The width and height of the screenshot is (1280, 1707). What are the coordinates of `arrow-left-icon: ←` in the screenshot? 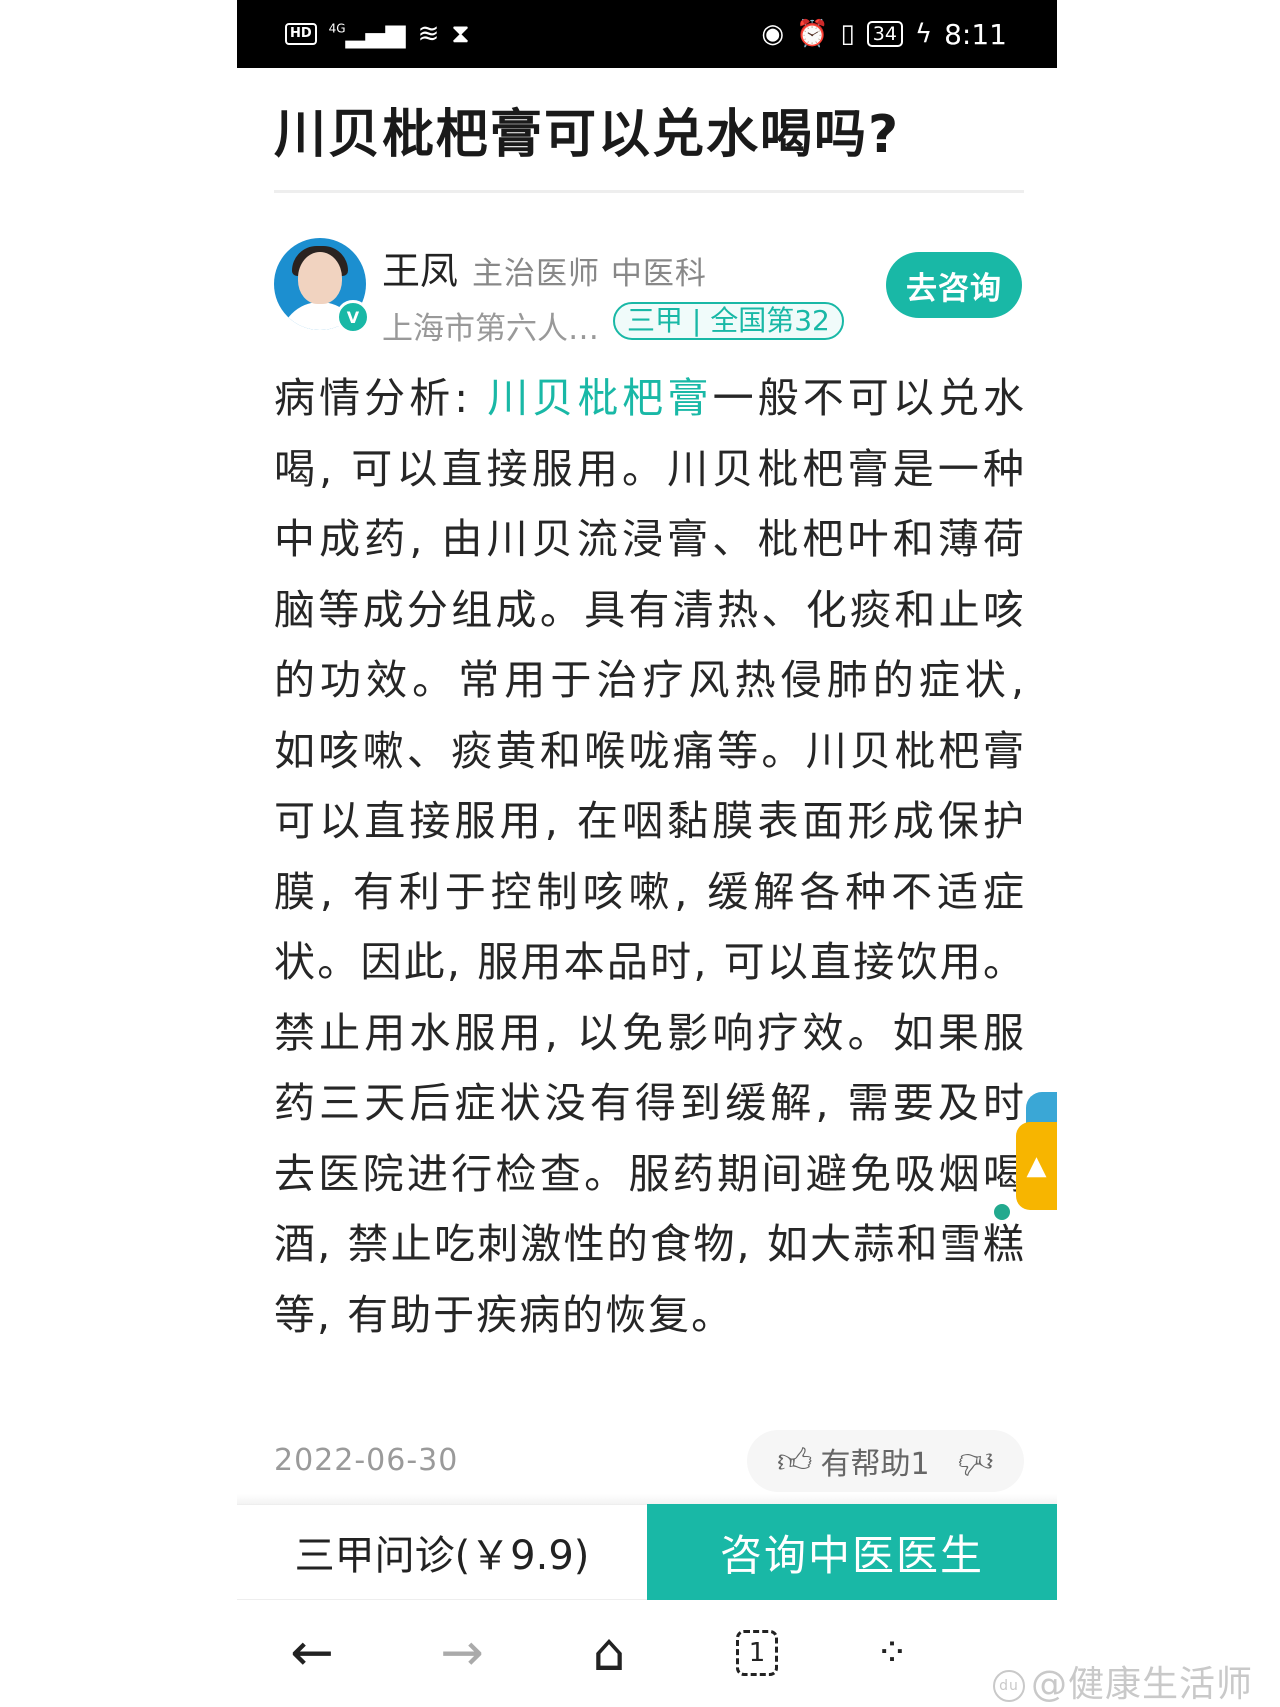 It's located at (312, 1653).